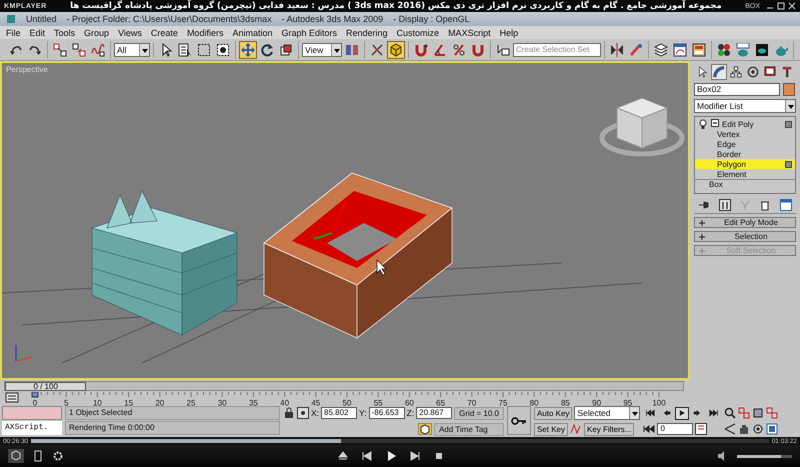  Describe the element at coordinates (789, 89) in the screenshot. I see `object-color-swatch` at that location.